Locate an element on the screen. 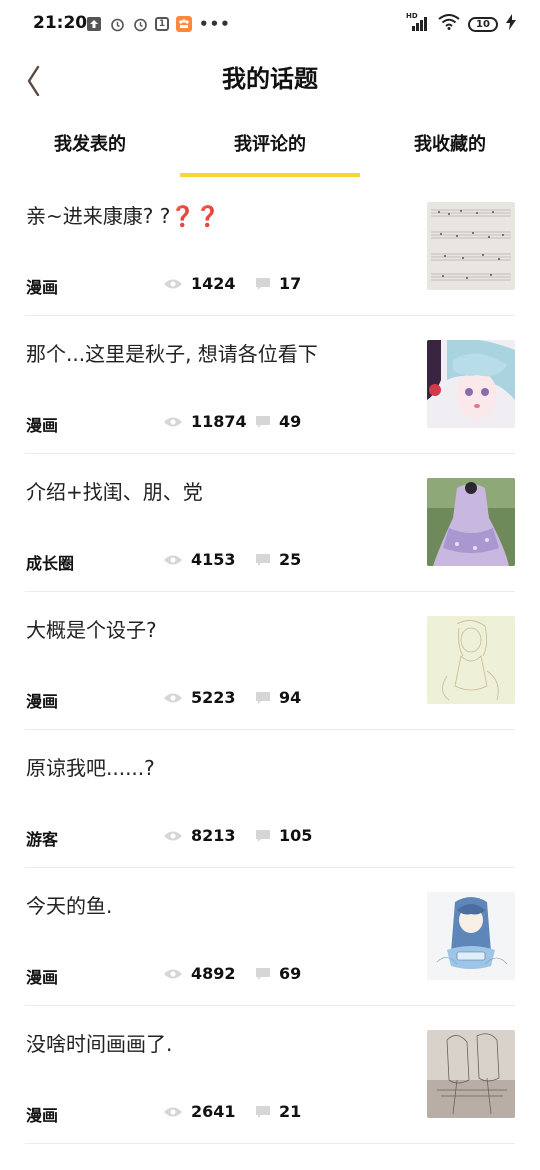 The width and height of the screenshot is (540, 1170). topic-title: 大概是个设子? is located at coordinates (91, 630).